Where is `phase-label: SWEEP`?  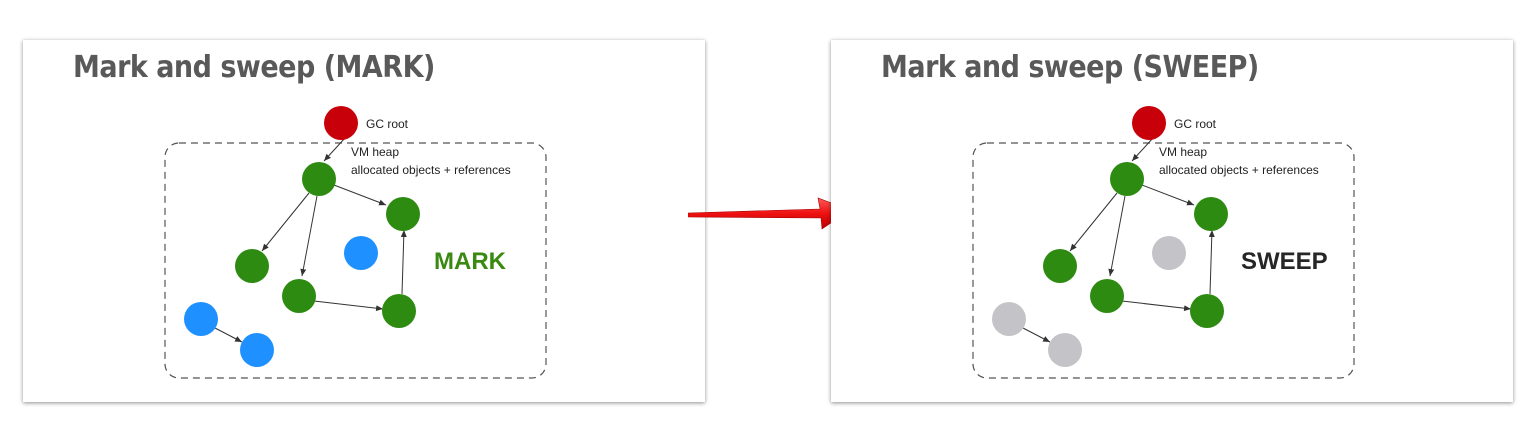
phase-label: SWEEP is located at coordinates (1284, 261).